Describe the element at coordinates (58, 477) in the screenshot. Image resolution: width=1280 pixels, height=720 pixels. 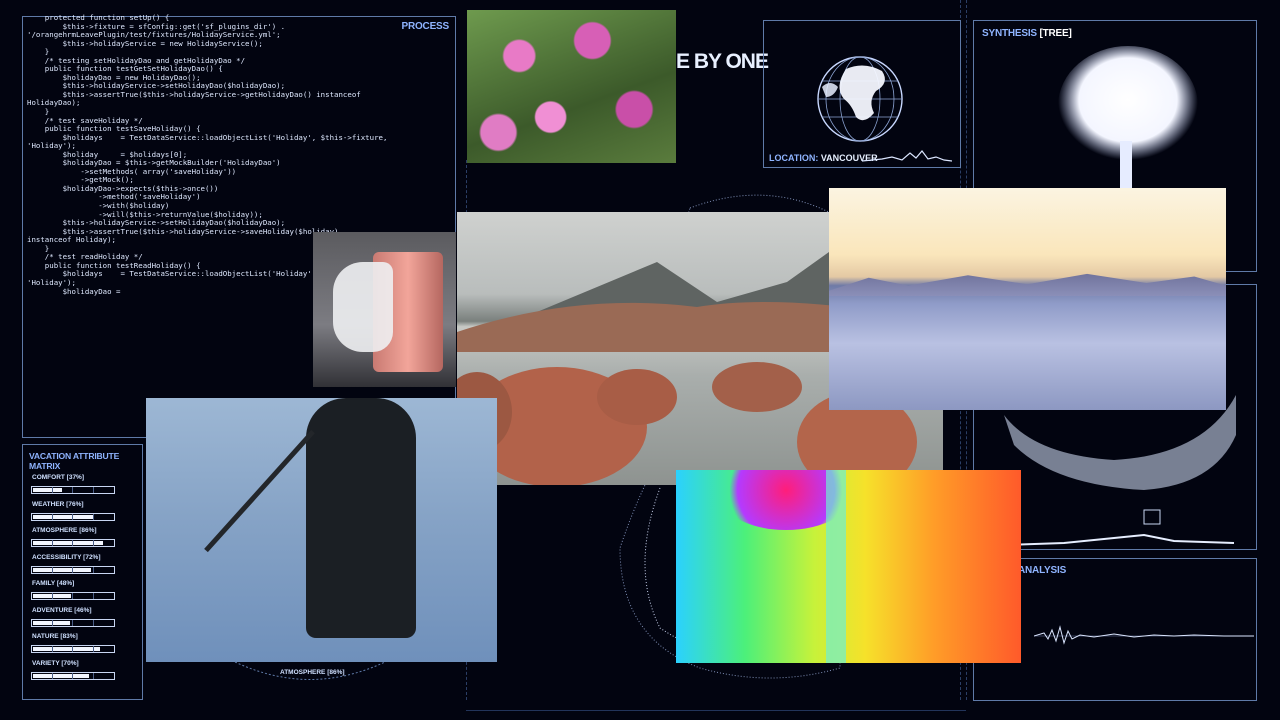
I see `attribute-label: COMFORT [37%]` at that location.